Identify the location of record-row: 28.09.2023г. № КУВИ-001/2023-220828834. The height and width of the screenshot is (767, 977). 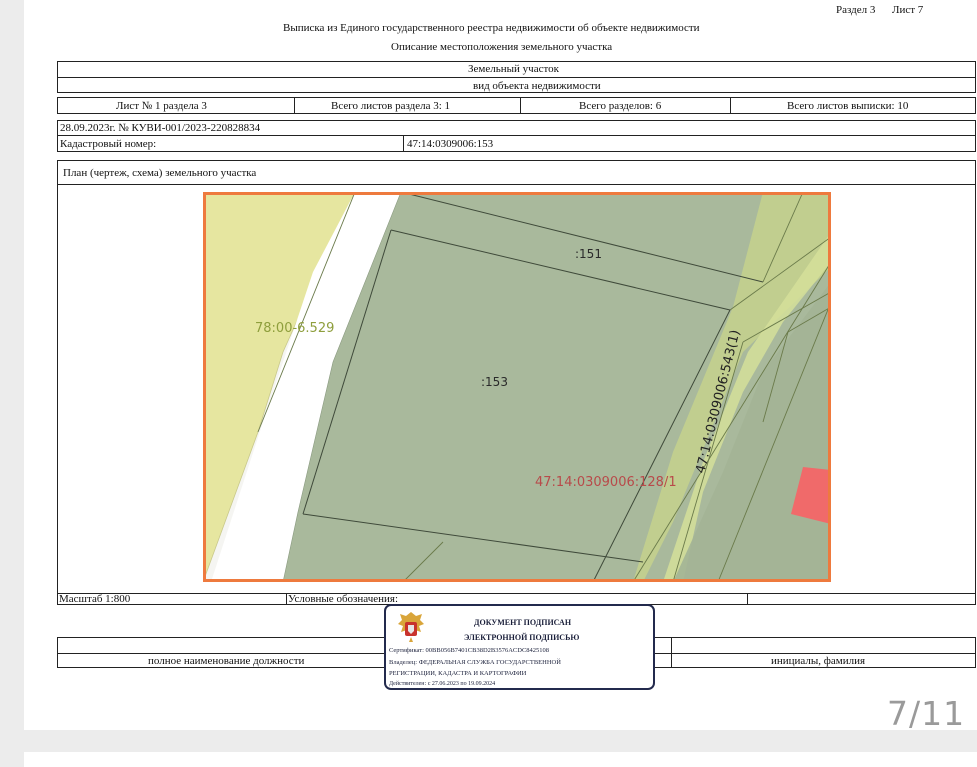
(516, 128).